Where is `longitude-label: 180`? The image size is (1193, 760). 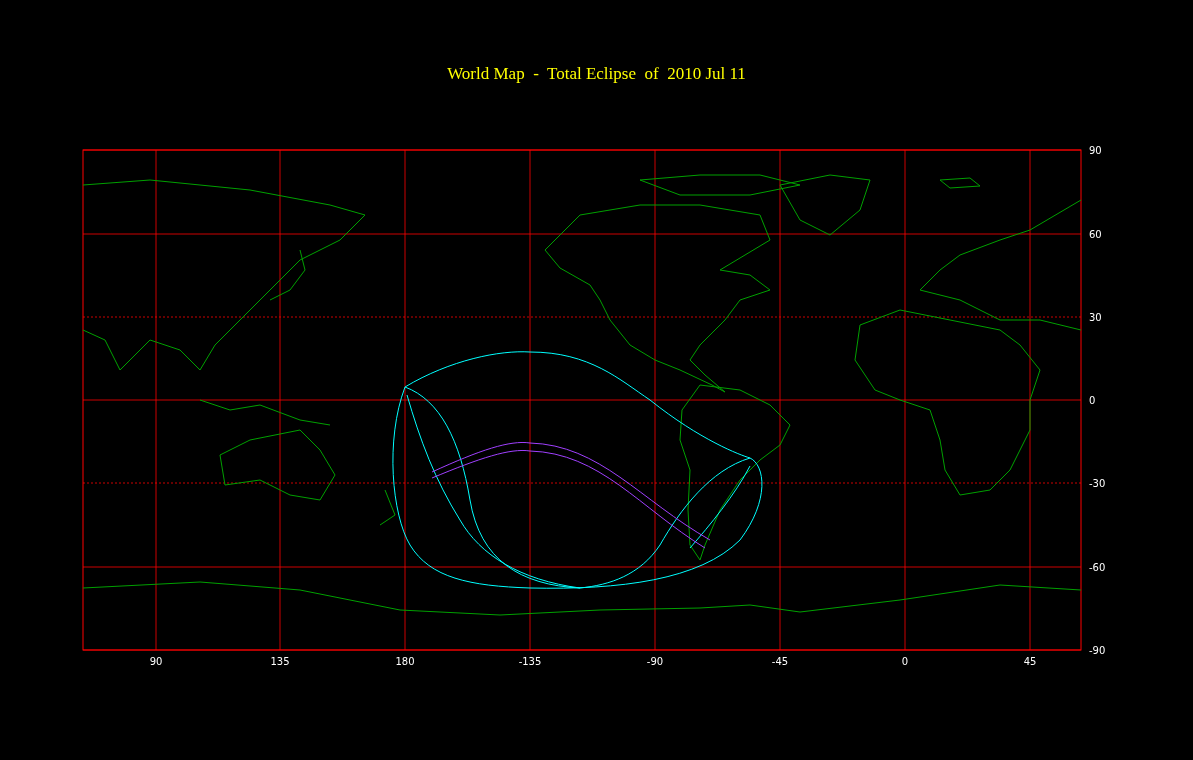
longitude-label: 180 is located at coordinates (405, 661).